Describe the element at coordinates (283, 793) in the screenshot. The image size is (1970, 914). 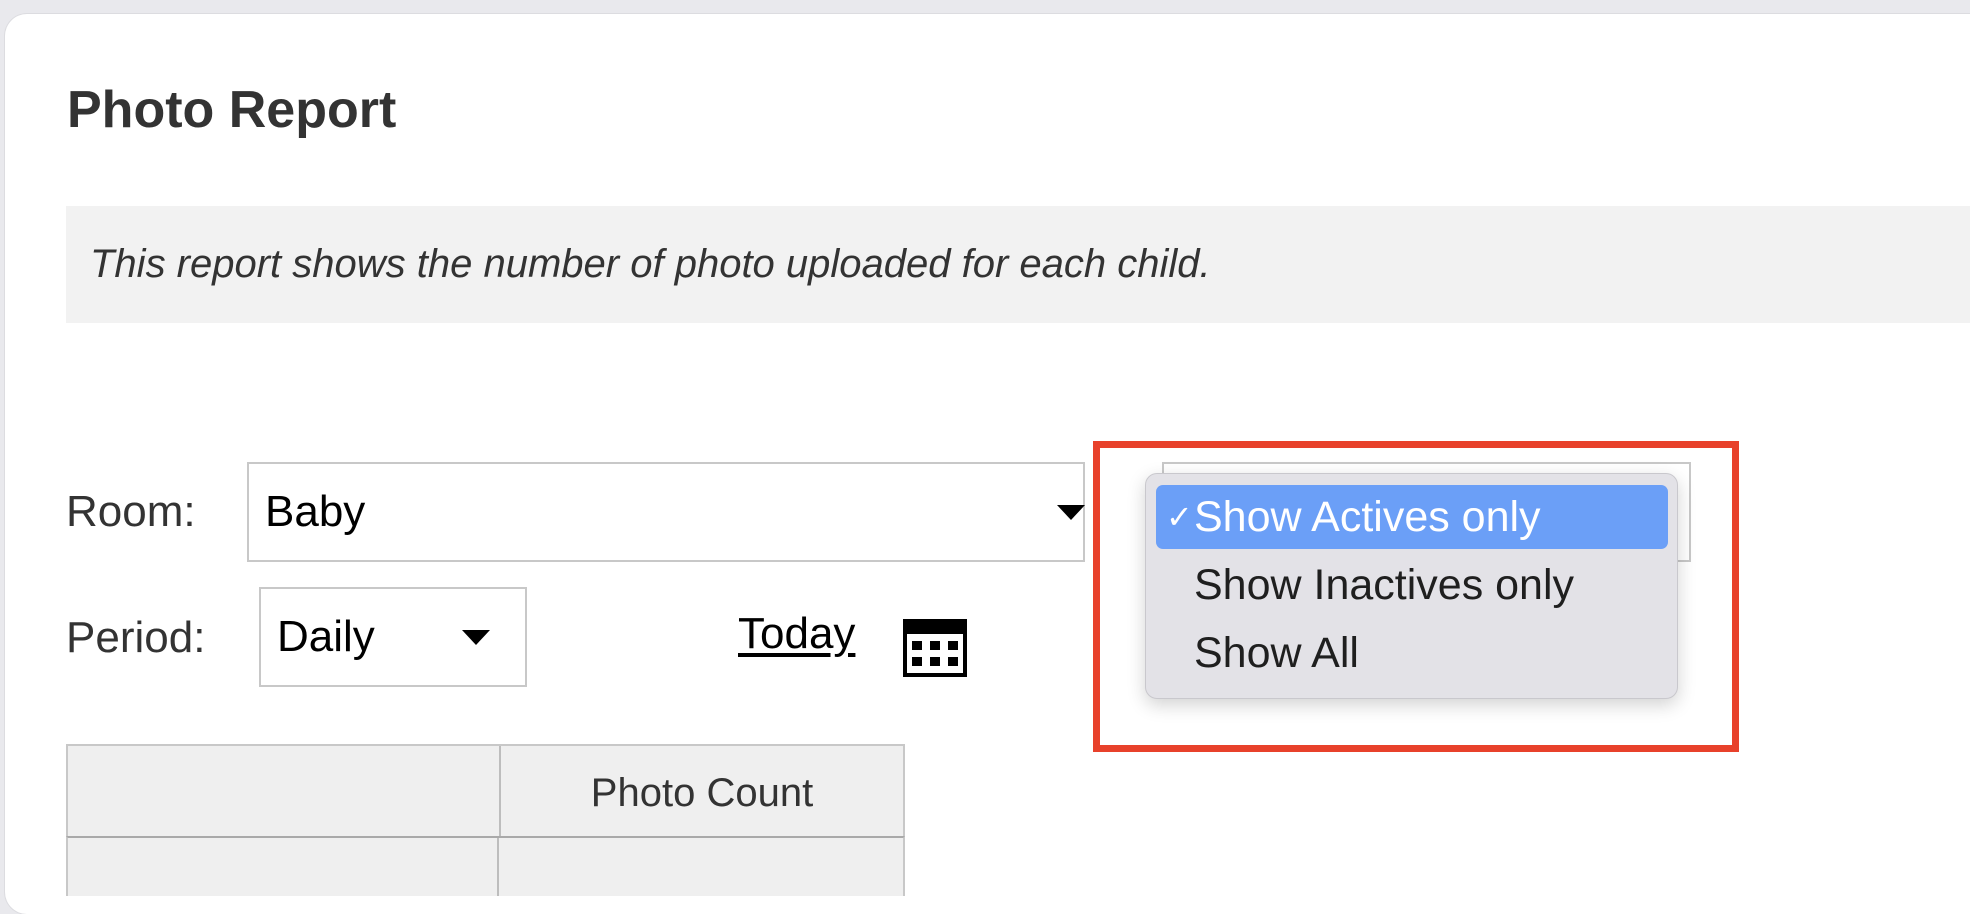
I see `table-header-empty` at that location.